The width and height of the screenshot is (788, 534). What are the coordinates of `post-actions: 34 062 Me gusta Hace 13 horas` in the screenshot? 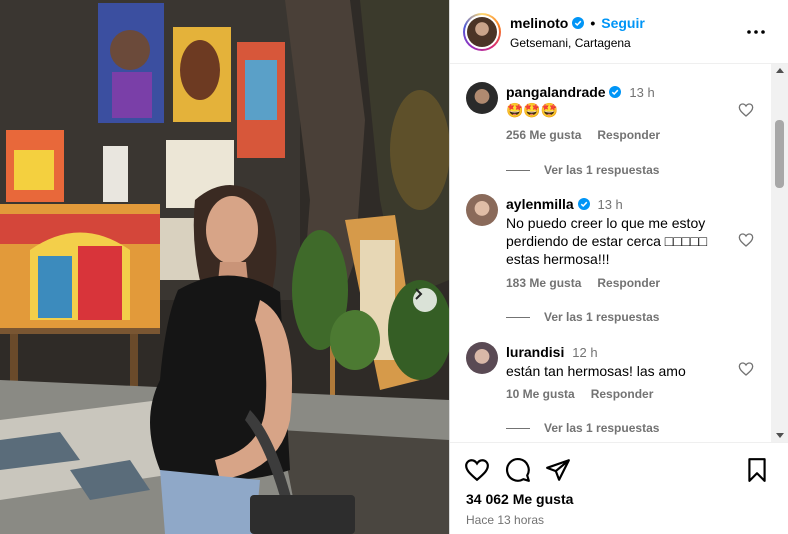 It's located at (619, 488).